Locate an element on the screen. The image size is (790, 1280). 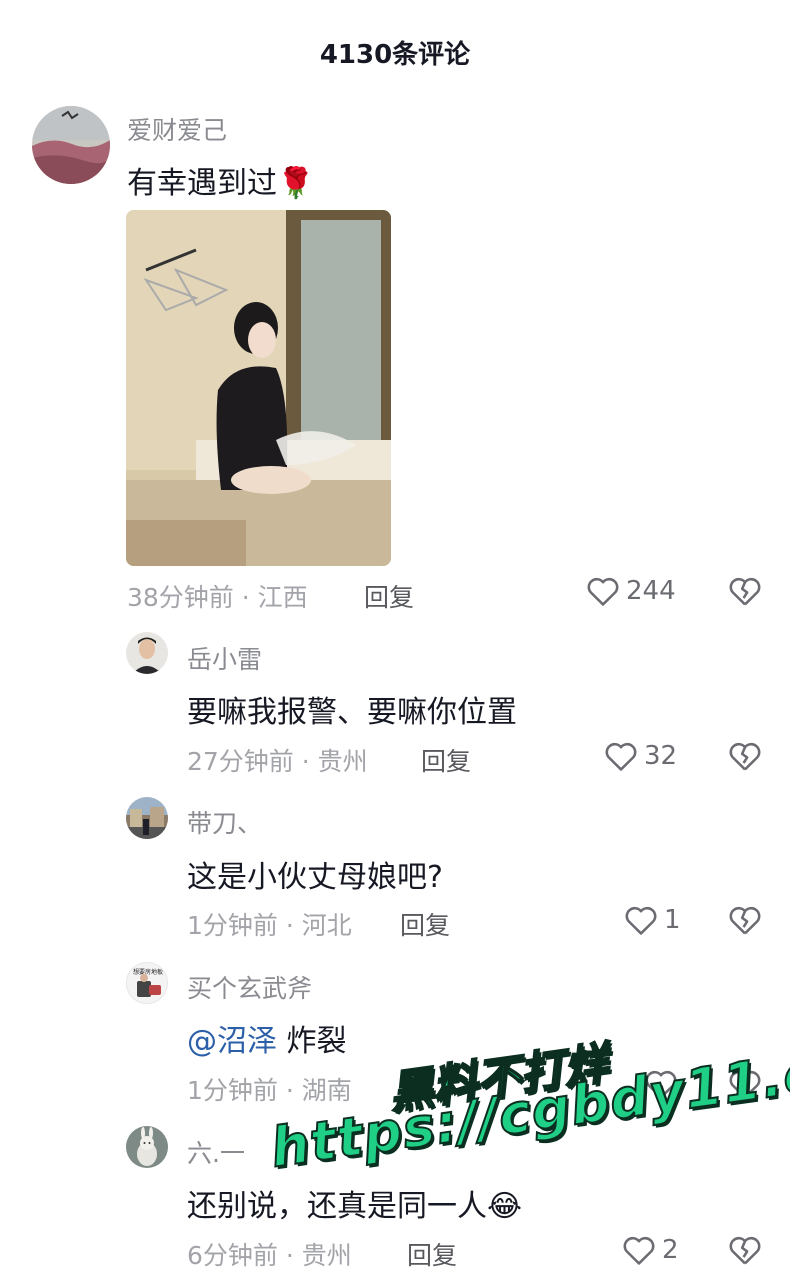
like-count: 244 is located at coordinates (651, 591).